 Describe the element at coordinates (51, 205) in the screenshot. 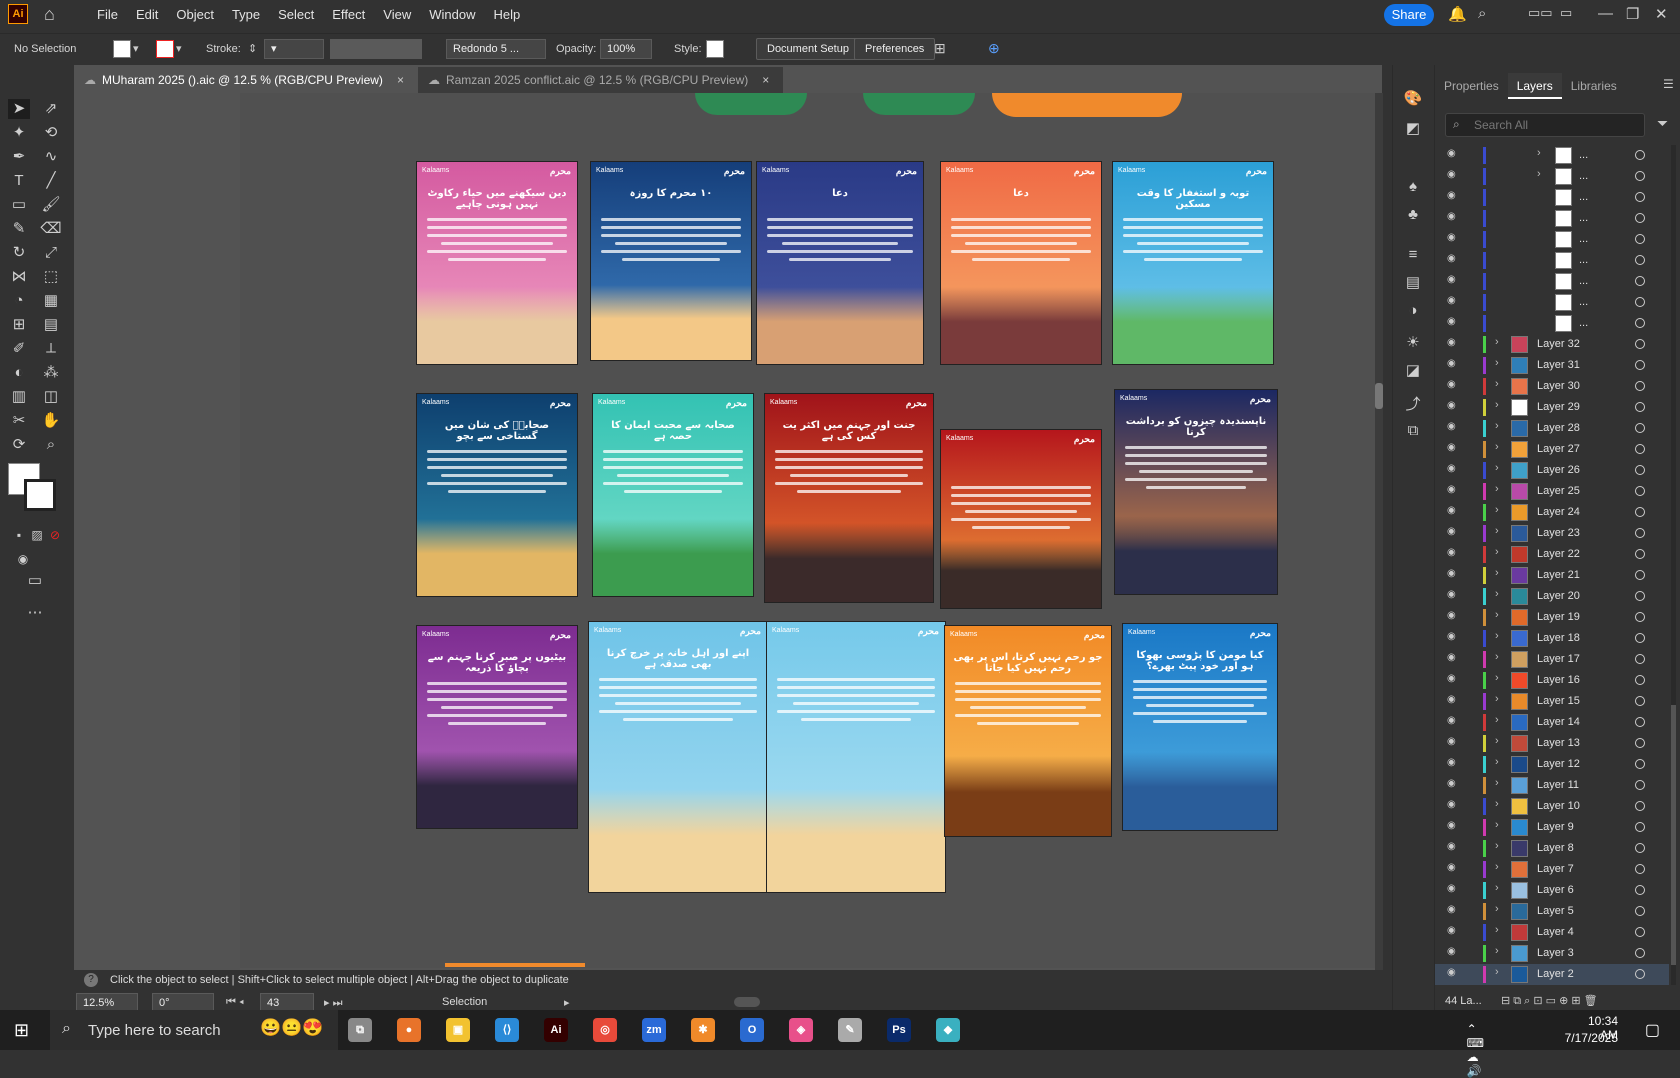

I see `paintbrush-icon: 🖌` at that location.